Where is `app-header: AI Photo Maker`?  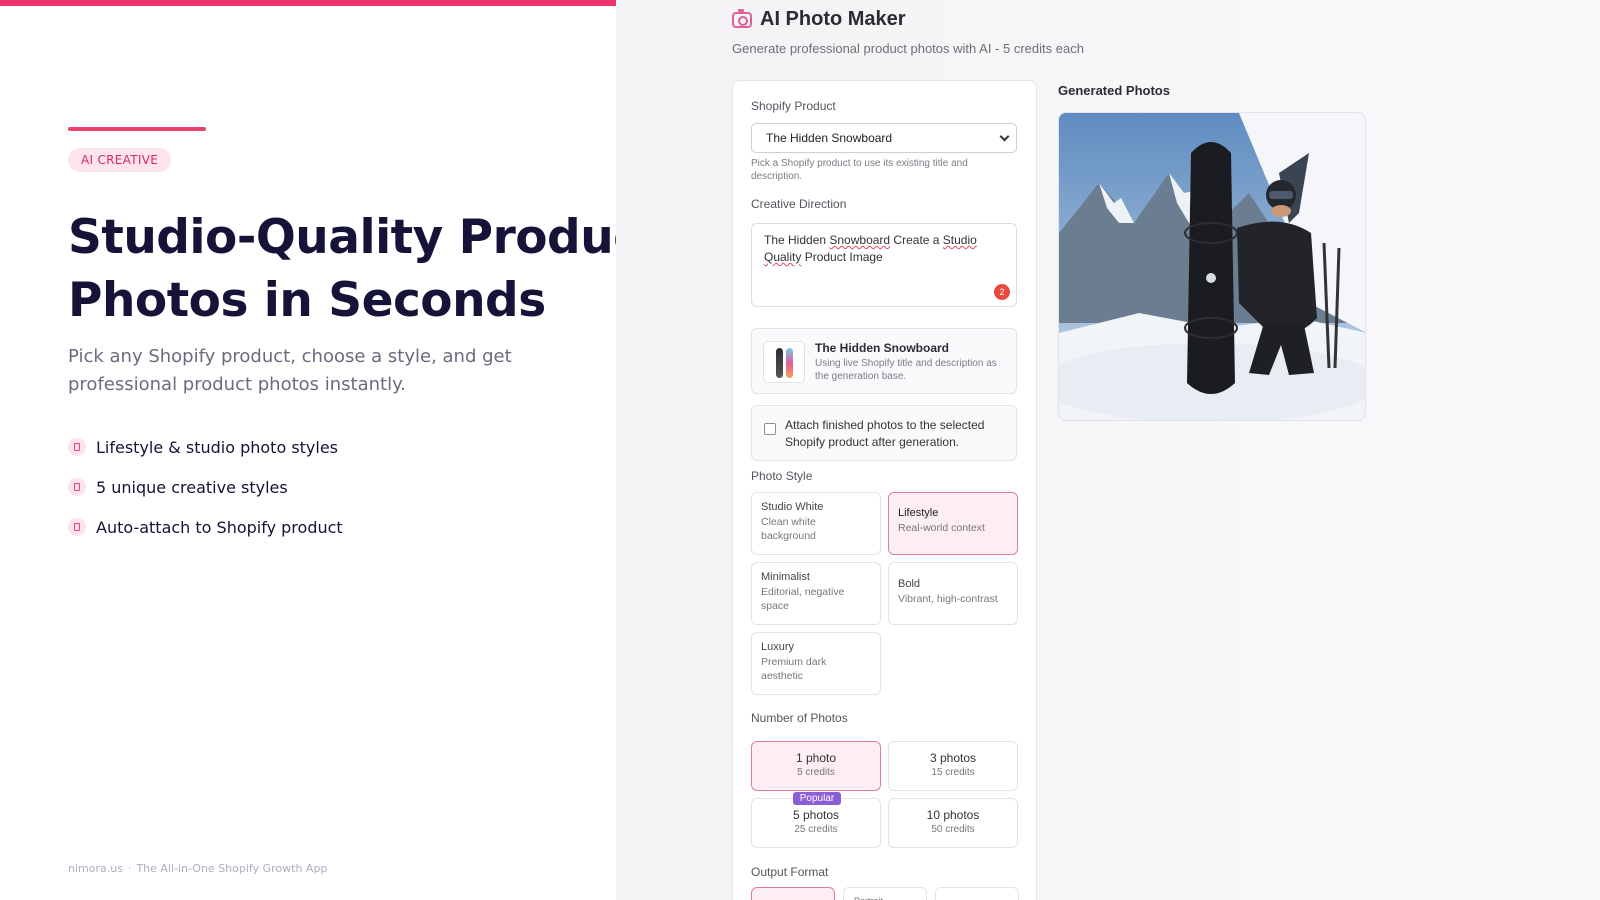
app-header: AI Photo Maker is located at coordinates (819, 19).